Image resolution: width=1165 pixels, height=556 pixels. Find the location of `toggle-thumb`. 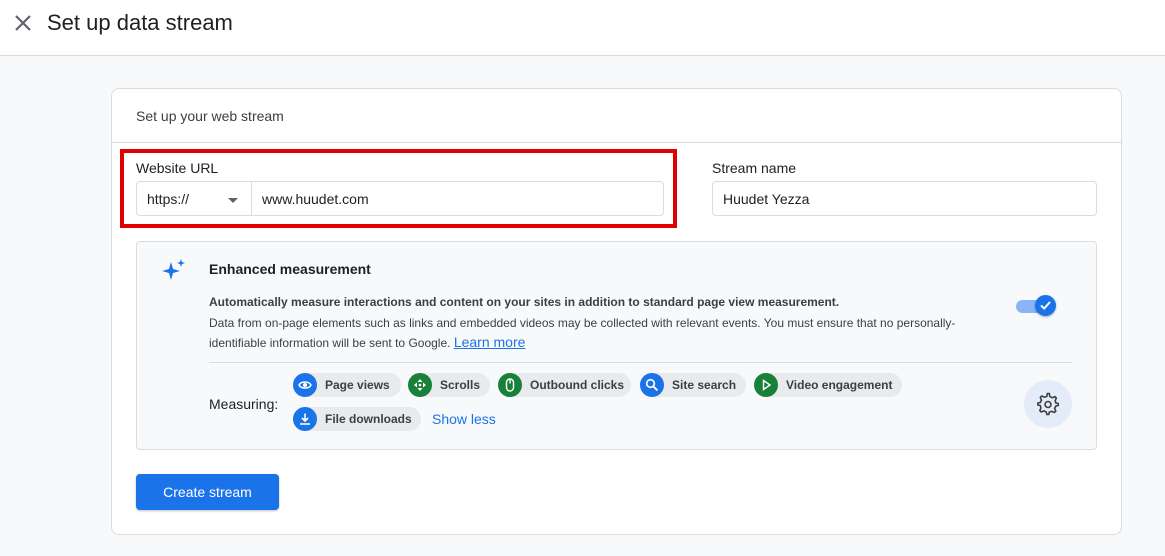

toggle-thumb is located at coordinates (1045, 305).